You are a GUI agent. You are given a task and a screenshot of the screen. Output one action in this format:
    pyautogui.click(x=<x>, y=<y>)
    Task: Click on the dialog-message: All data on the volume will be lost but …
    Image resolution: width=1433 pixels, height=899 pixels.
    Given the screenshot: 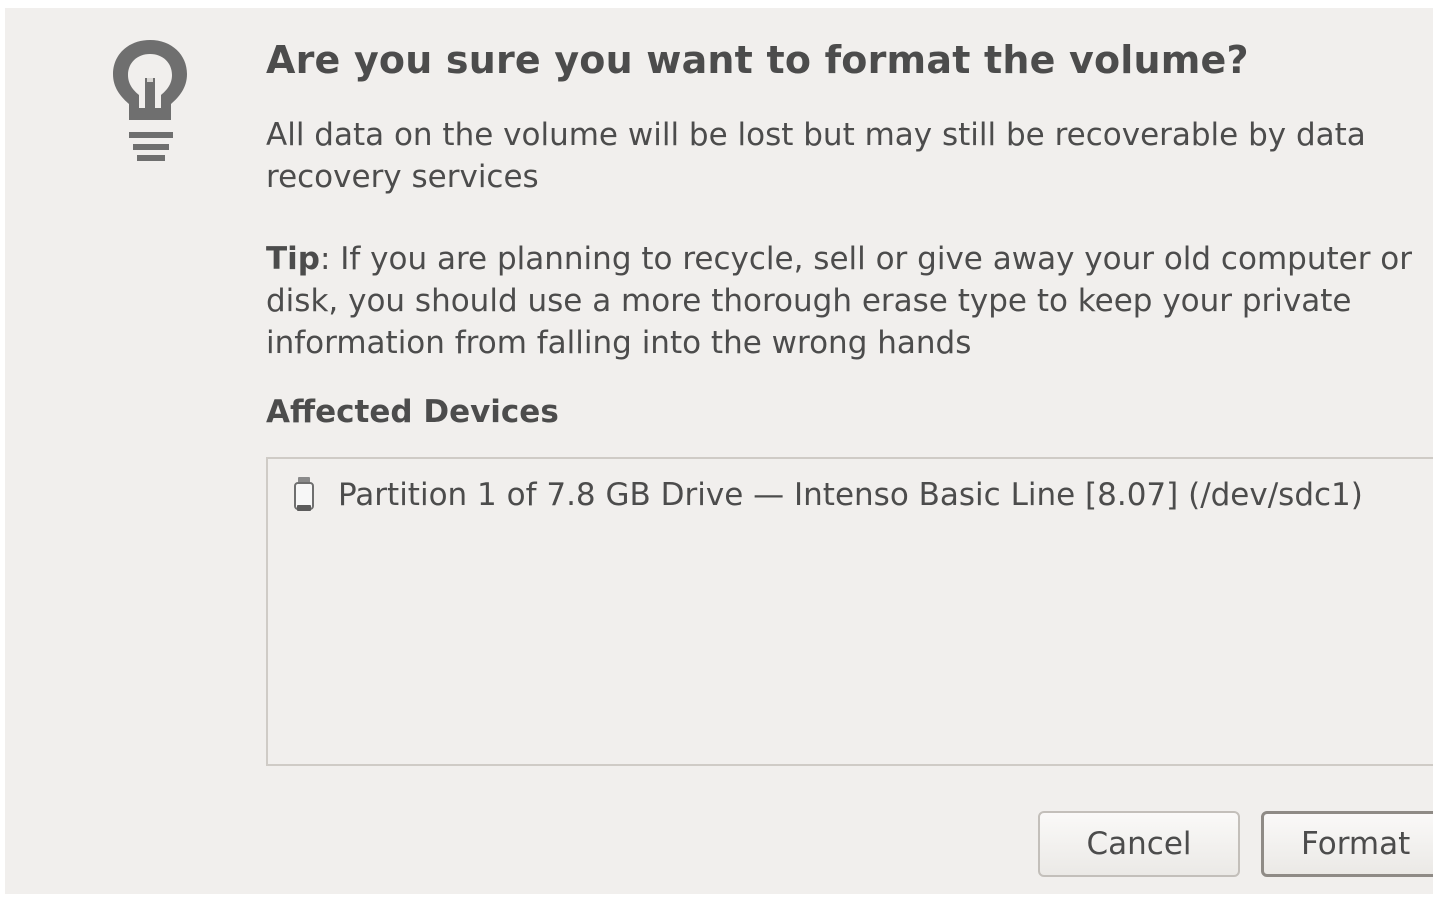 What is the action you would take?
    pyautogui.click(x=816, y=156)
    